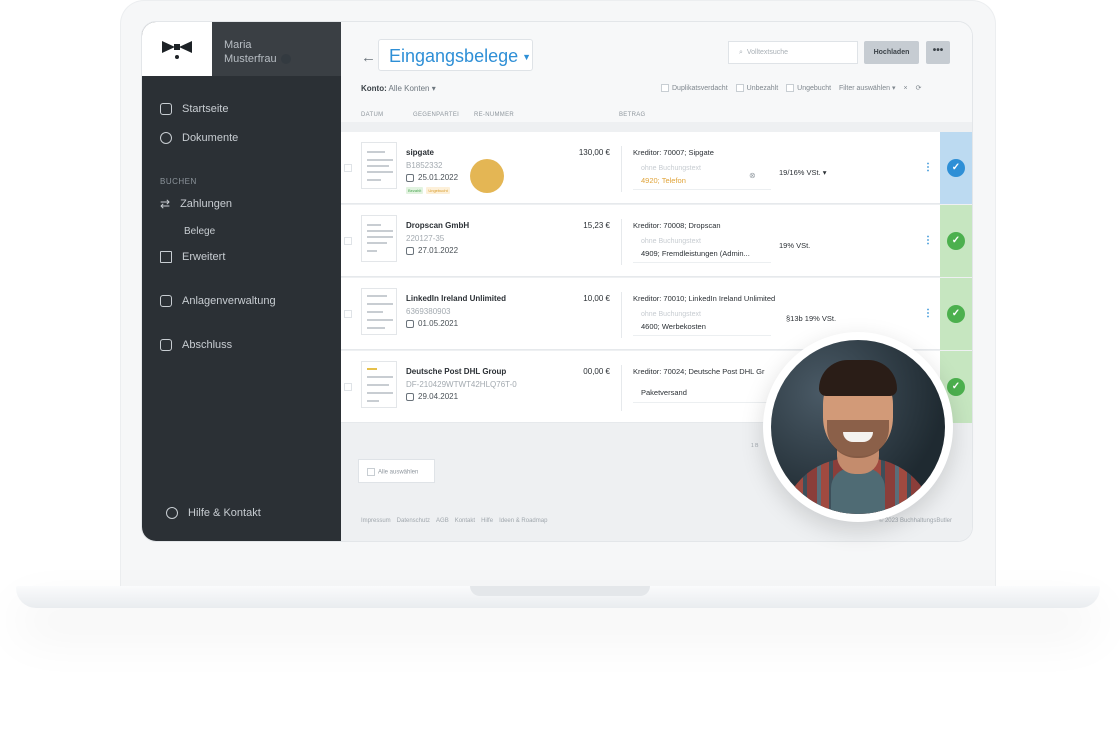 Image resolution: width=1120 pixels, height=750 pixels. What do you see at coordinates (487, 521) in the screenshot?
I see `footer-link-help: Hilfe` at bounding box center [487, 521].